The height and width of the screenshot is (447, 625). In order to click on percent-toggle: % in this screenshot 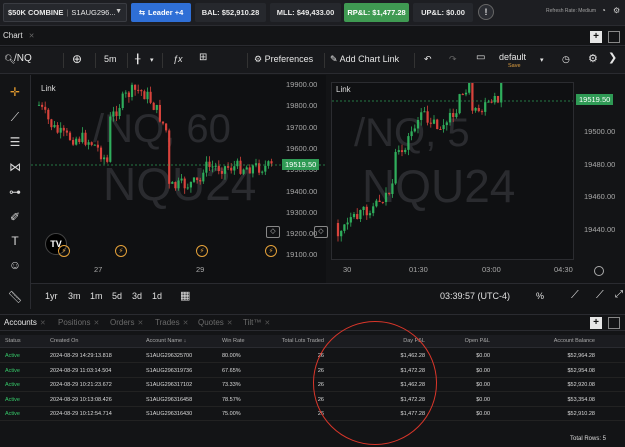, I will do `click(540, 296)`.